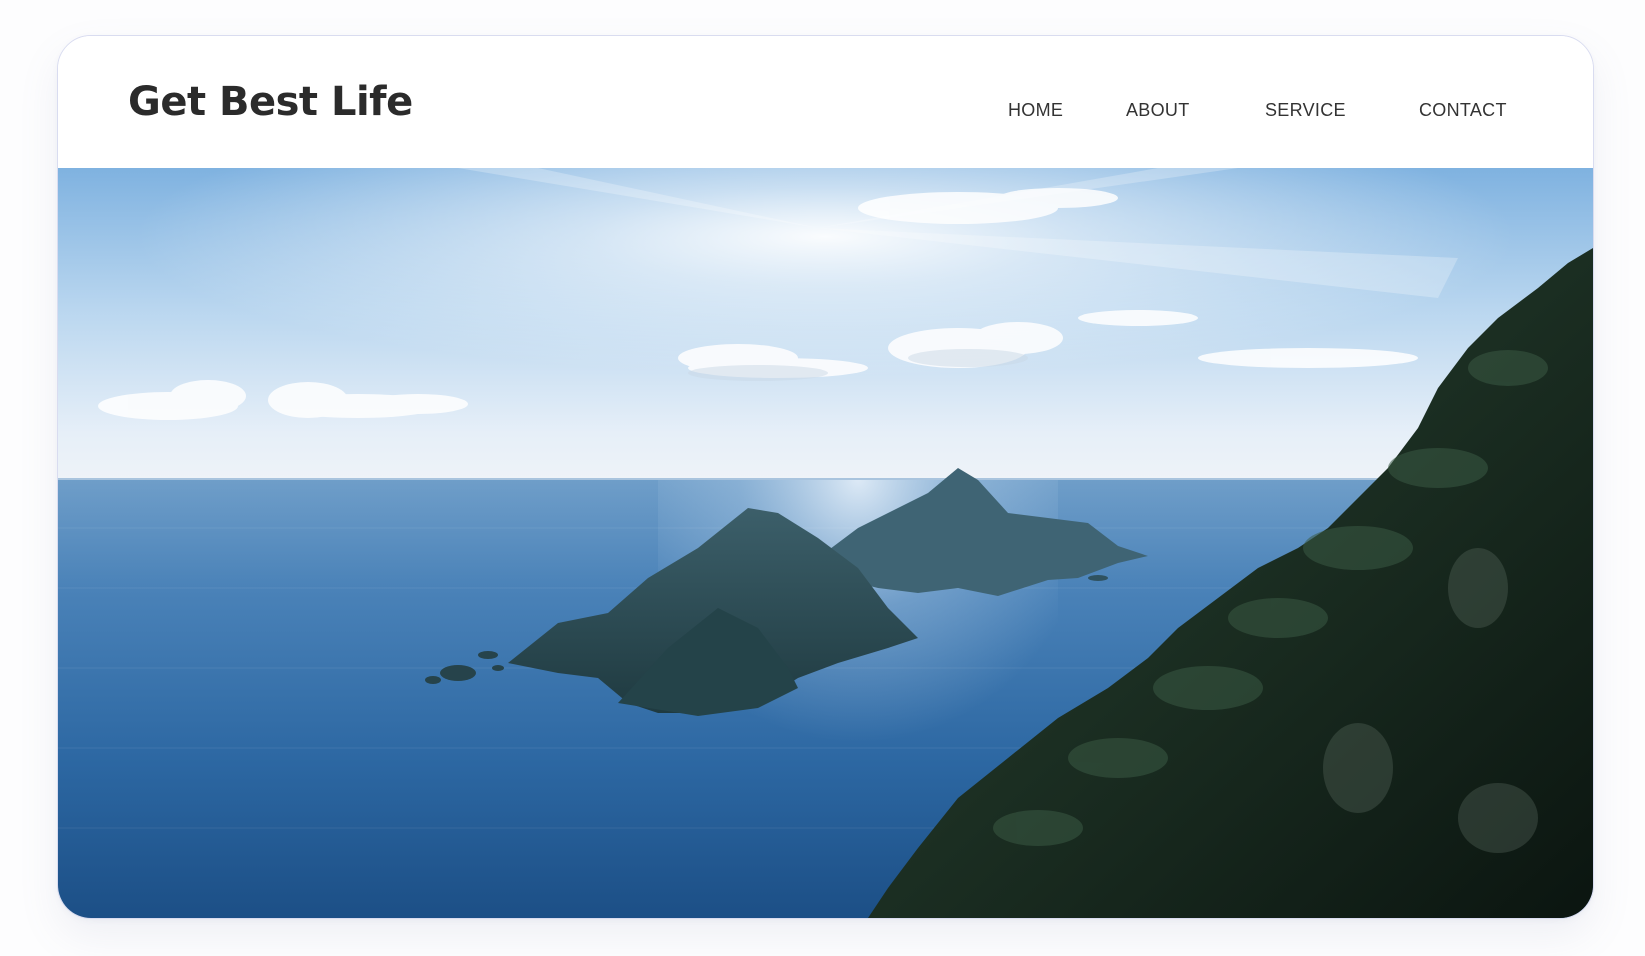  I want to click on site-header: Get Best Life HOME ABOUT SERVICE CONTACT, so click(825, 102).